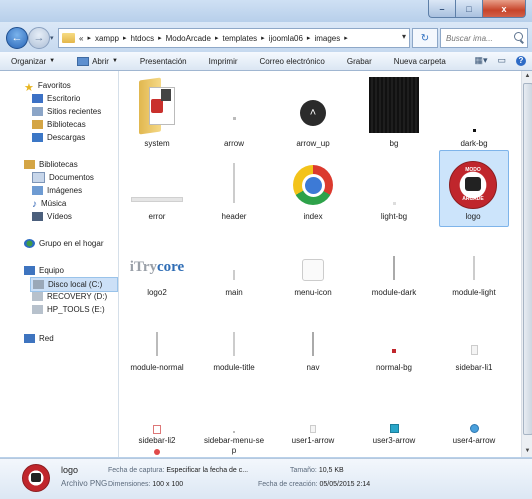 The image size is (532, 499). Describe the element at coordinates (292, 61) in the screenshot. I see `email-button: Correo electrónico` at that location.